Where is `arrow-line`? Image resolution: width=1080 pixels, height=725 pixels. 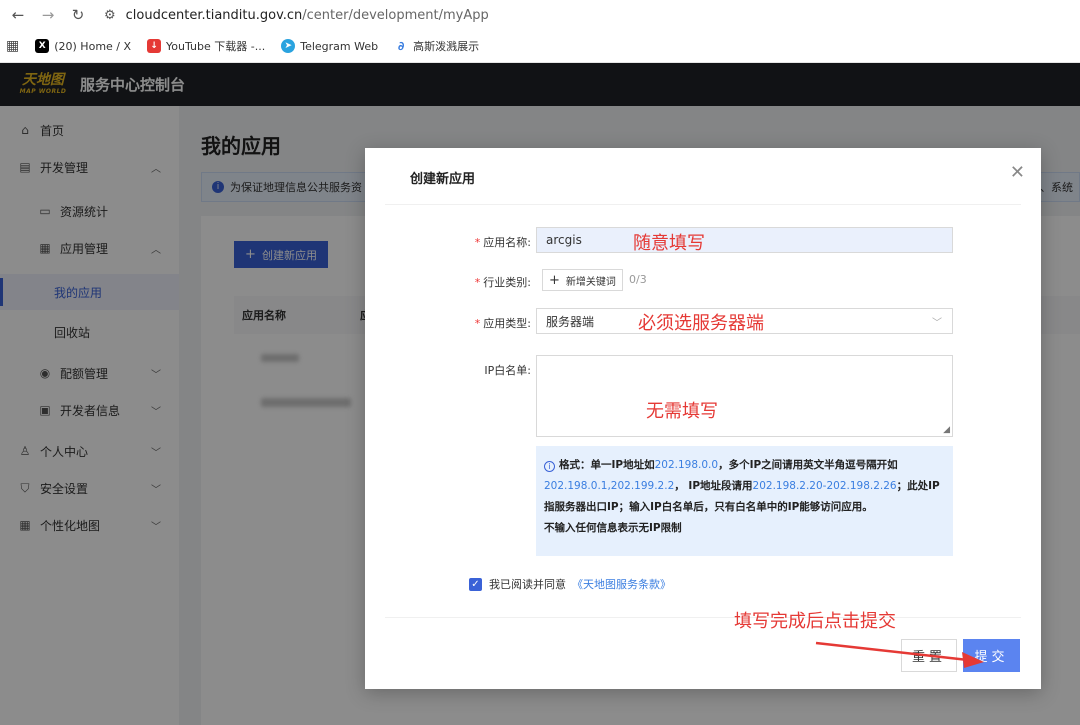
arrow-line is located at coordinates (892, 651).